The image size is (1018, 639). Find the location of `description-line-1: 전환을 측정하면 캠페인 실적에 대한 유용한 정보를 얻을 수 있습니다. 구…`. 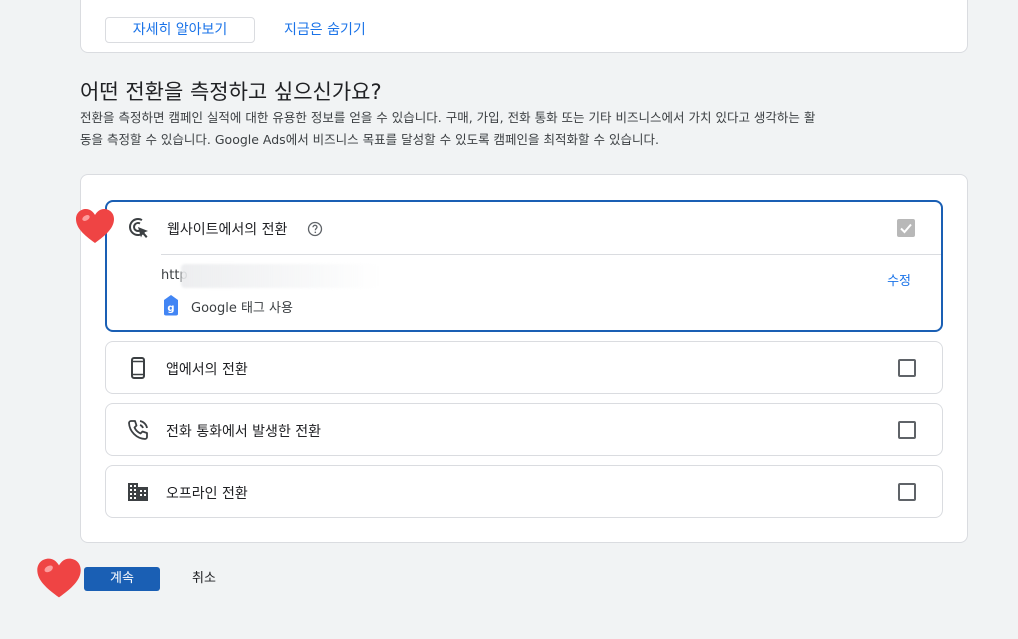

description-line-1: 전환을 측정하면 캠페인 실적에 대한 유용한 정보를 얻을 수 있습니다. 구… is located at coordinates (448, 117).